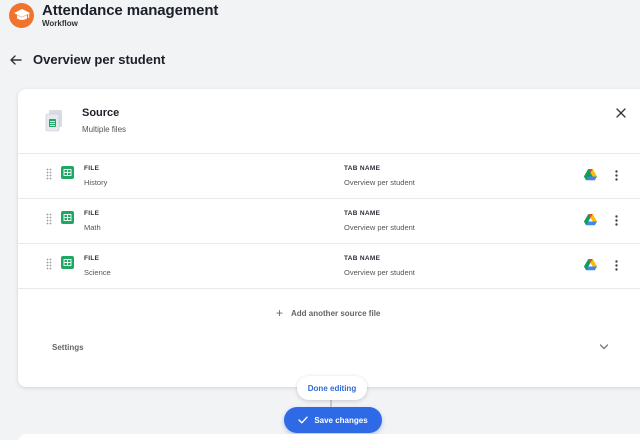  What do you see at coordinates (104, 129) in the screenshot?
I see `source-subtitle: Multiple files` at bounding box center [104, 129].